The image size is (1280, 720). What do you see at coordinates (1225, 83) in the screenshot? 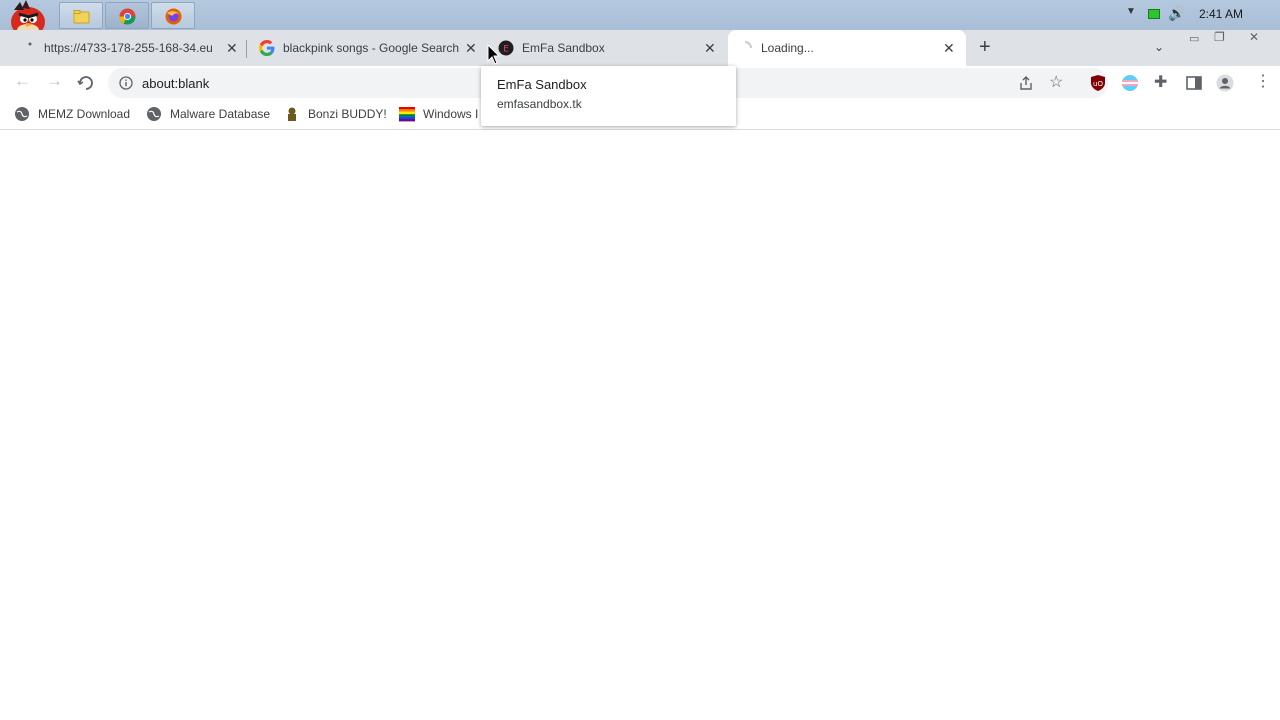
I see `profile-avatar-icon` at bounding box center [1225, 83].